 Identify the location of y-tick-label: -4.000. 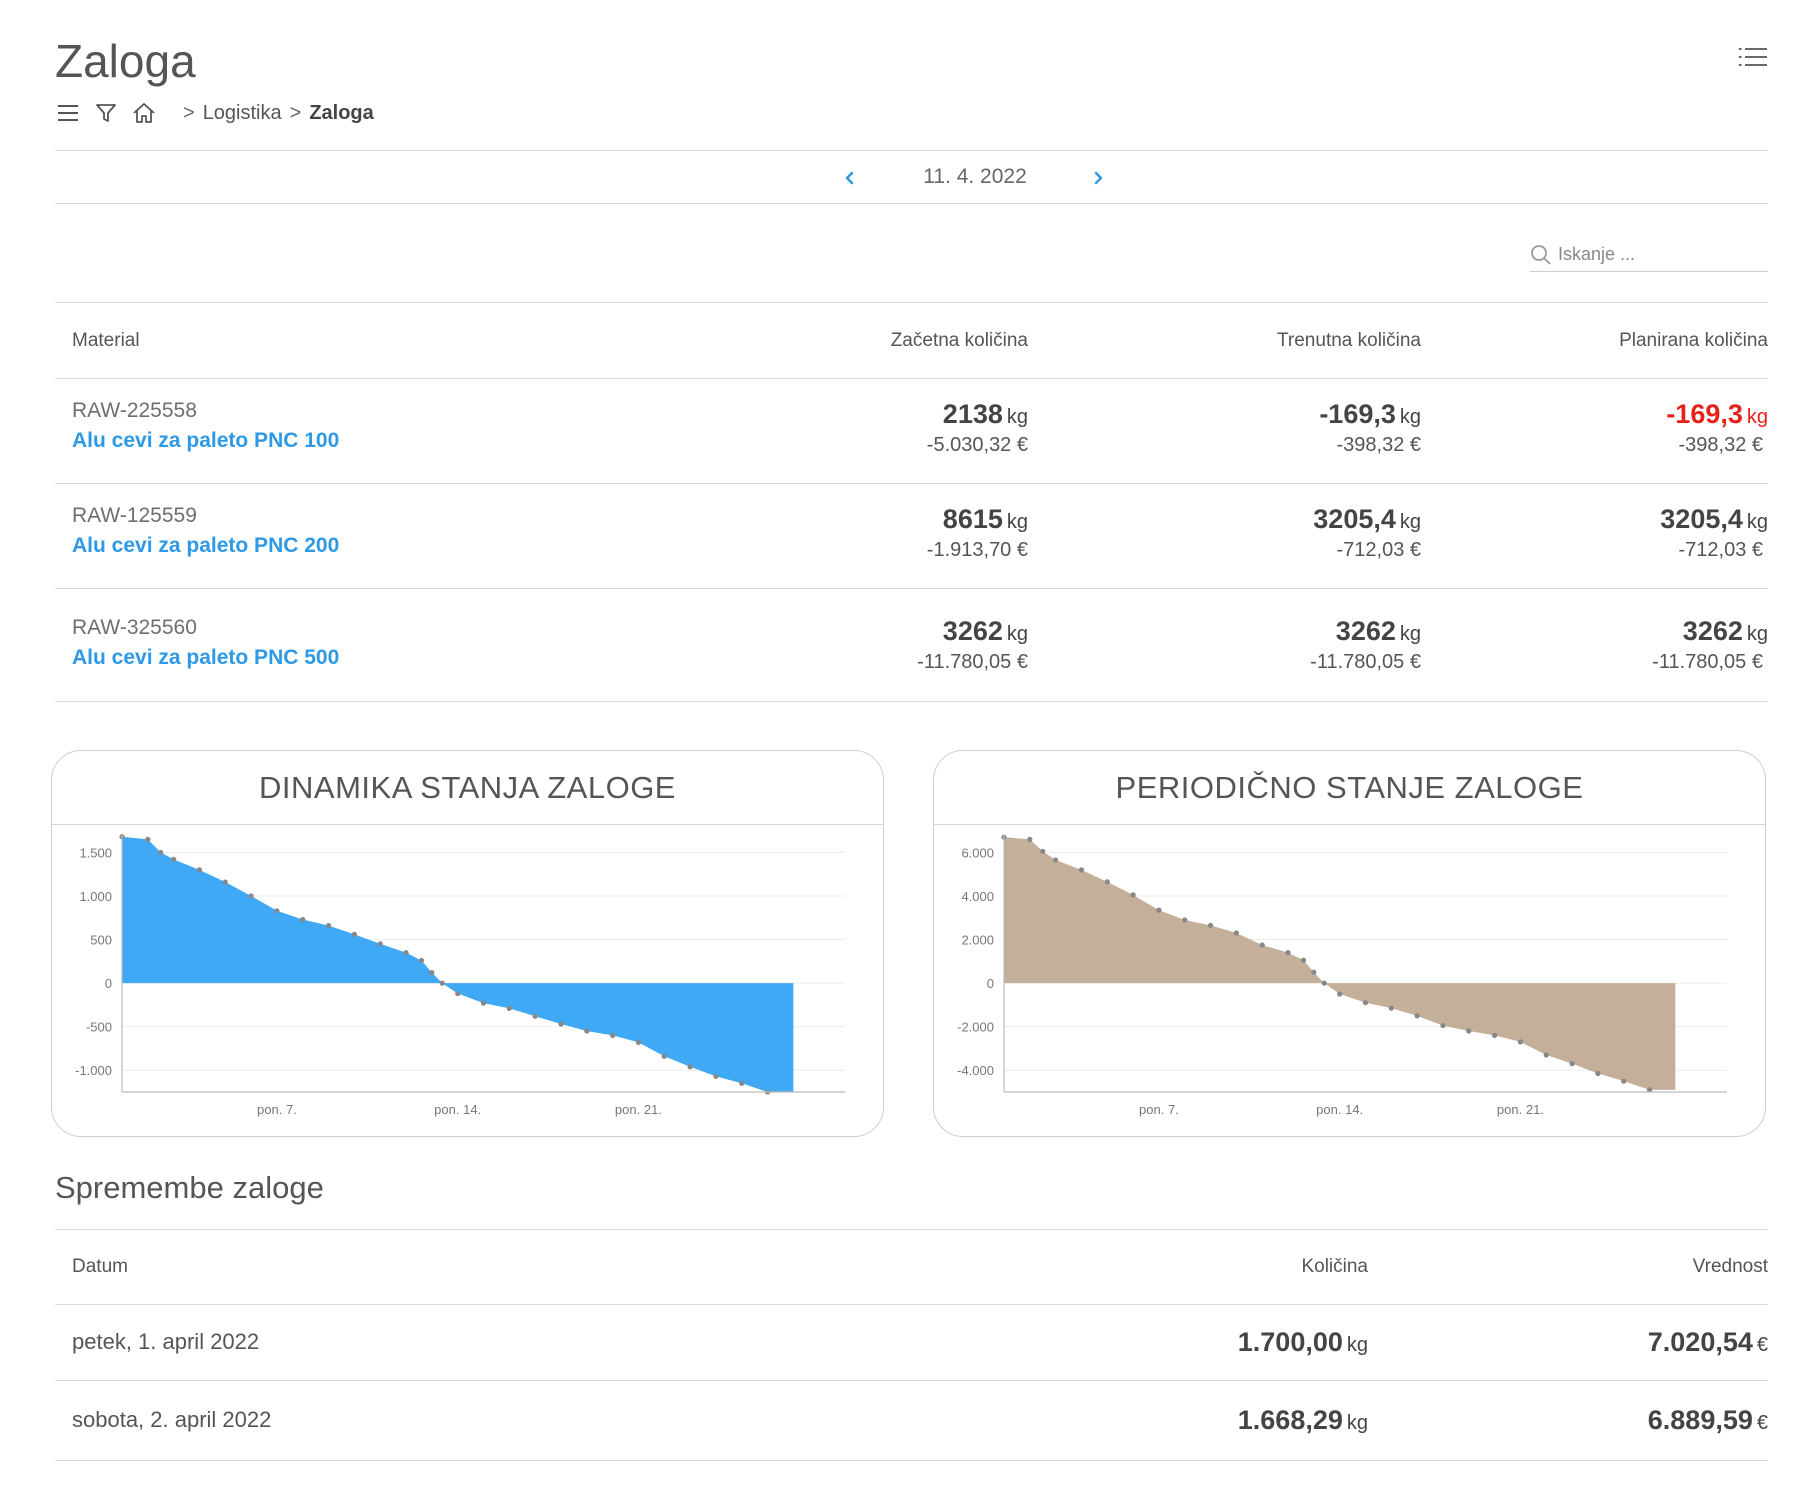
(975, 1070).